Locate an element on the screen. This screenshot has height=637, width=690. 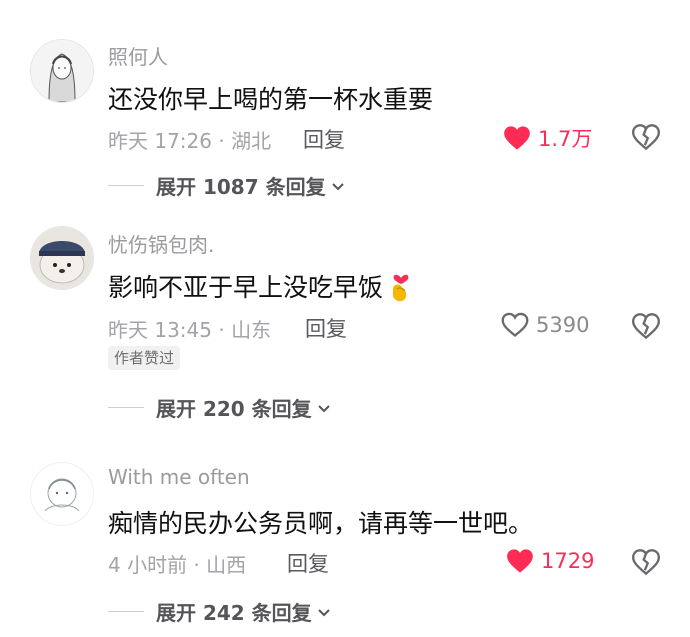
expand-label: 展开 220 条回复 is located at coordinates (234, 409).